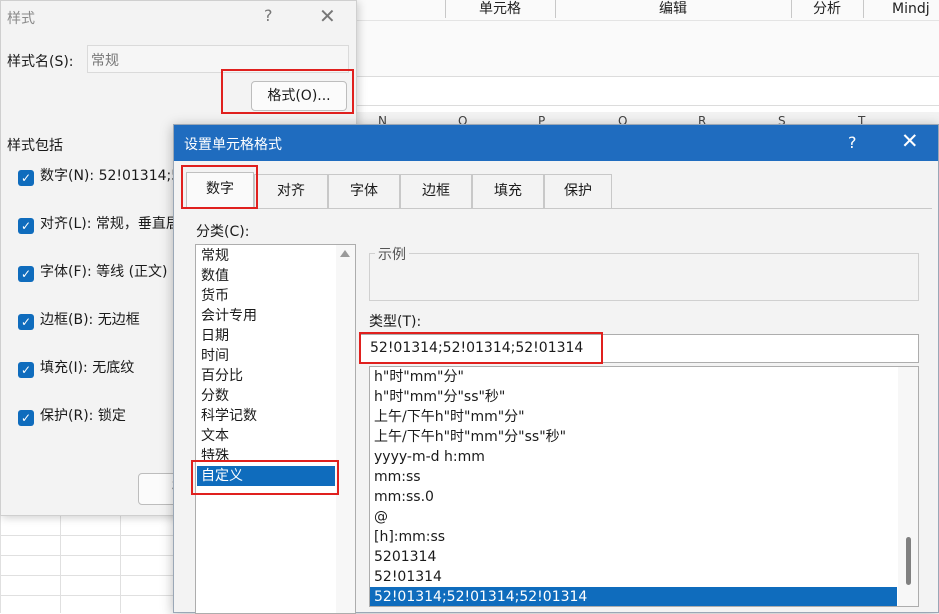 The height and width of the screenshot is (614, 939). Describe the element at coordinates (827, 9) in the screenshot. I see `ribbon-group-analysis: 分析` at that location.